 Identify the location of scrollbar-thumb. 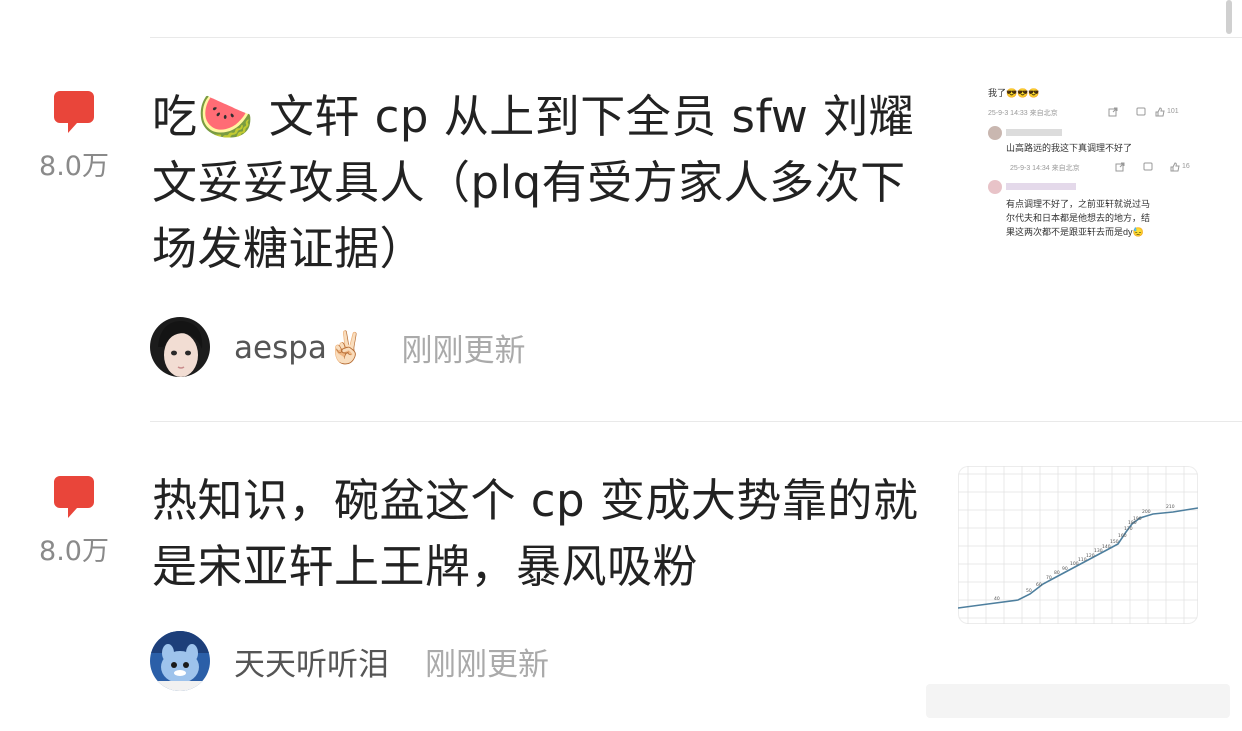
(1229, 17).